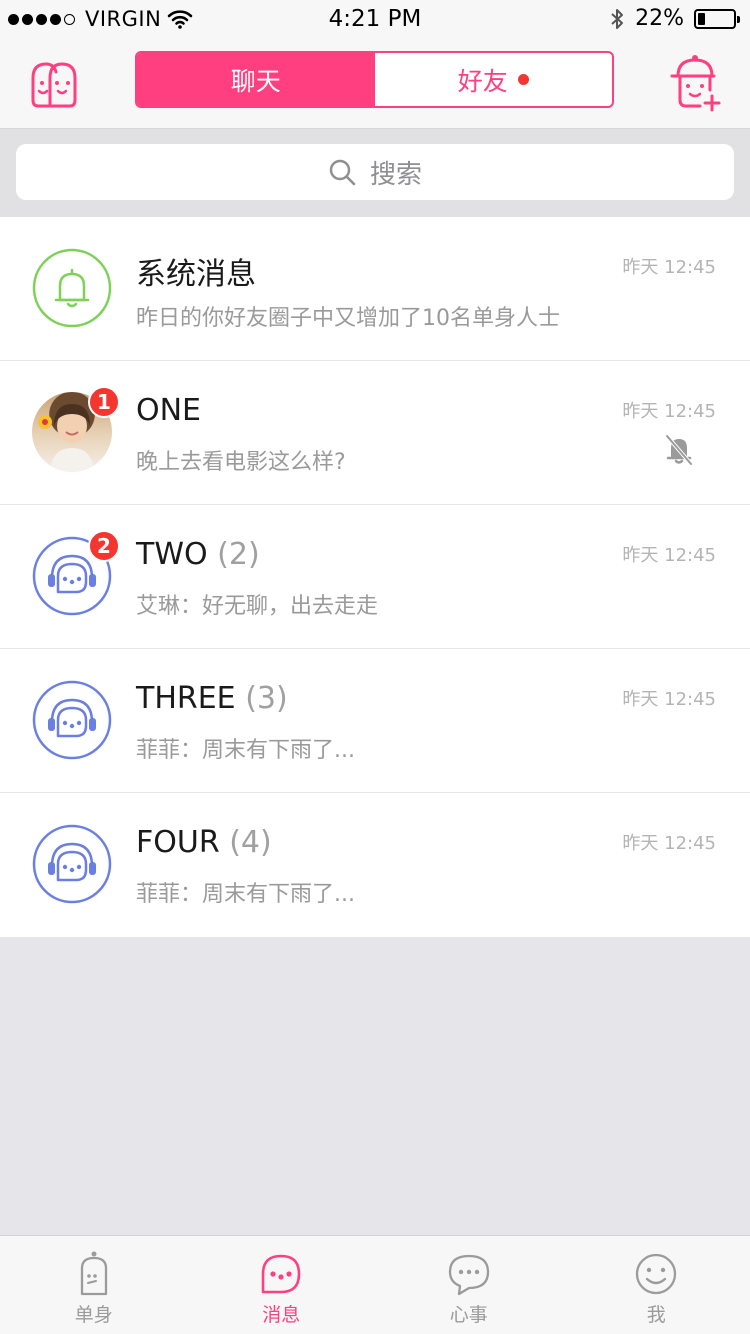  Describe the element at coordinates (375, 865) in the screenshot. I see `conversation-row: FOUR (4) 菲菲：周末有下雨了... 昨天 12:45` at that location.